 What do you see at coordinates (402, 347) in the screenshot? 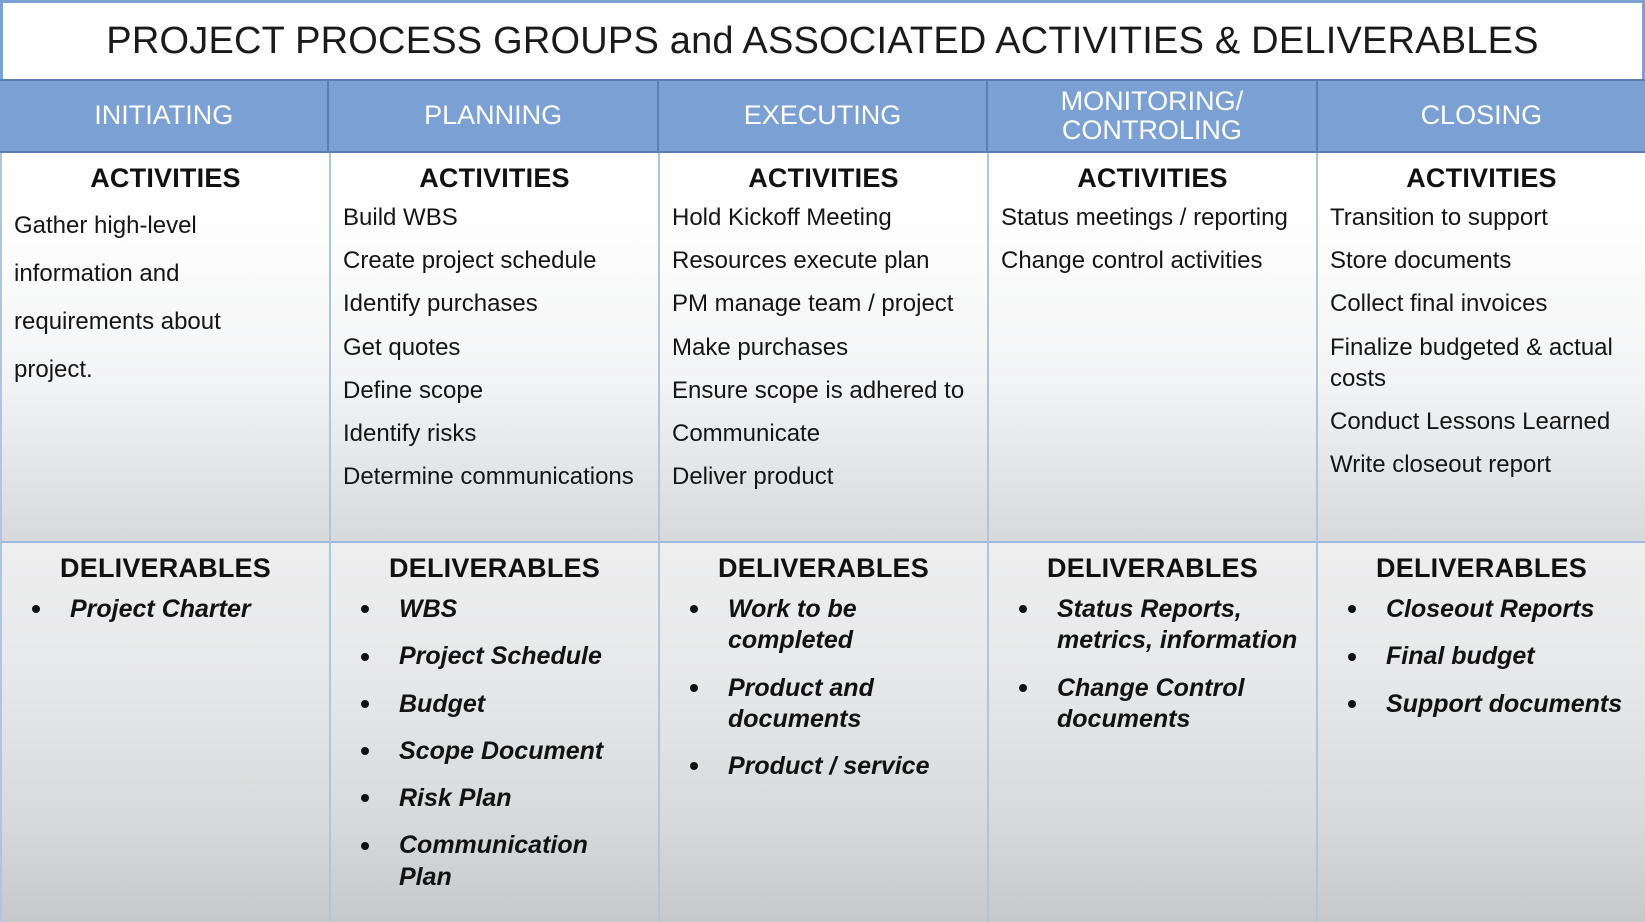
I see `activity-item: Get quotes` at bounding box center [402, 347].